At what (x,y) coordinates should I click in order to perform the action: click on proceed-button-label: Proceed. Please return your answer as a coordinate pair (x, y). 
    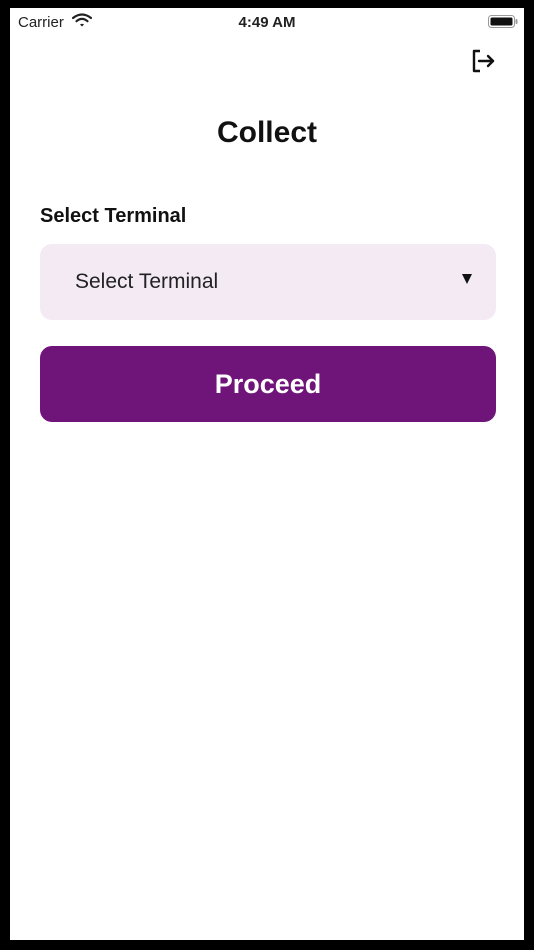
    Looking at the image, I should click on (268, 383).